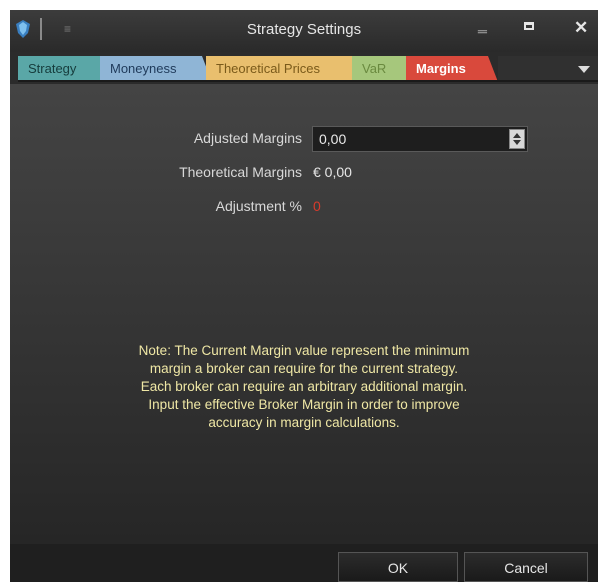 This screenshot has width=598, height=582. Describe the element at coordinates (517, 135) in the screenshot. I see `spin-up-icon` at that location.